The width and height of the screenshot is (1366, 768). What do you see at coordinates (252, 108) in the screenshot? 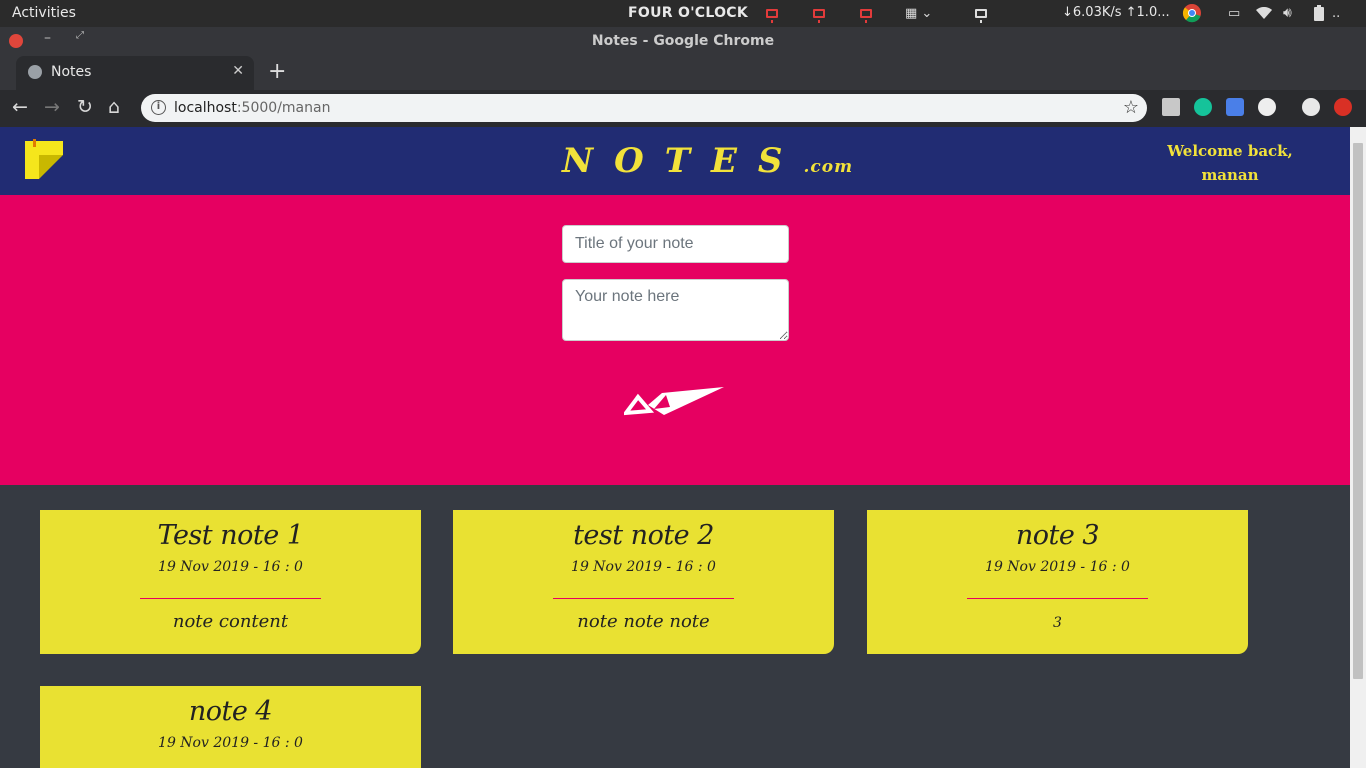
I see `url-text: localhost:5000/manan` at bounding box center [252, 108].